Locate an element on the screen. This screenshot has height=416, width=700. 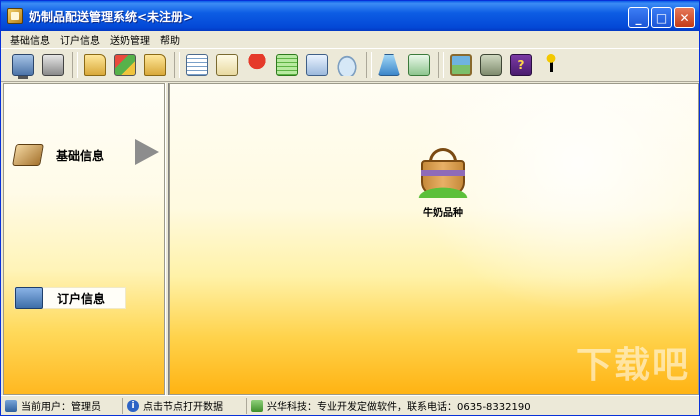
toolbar-pda-button is located at coordinates (491, 65).